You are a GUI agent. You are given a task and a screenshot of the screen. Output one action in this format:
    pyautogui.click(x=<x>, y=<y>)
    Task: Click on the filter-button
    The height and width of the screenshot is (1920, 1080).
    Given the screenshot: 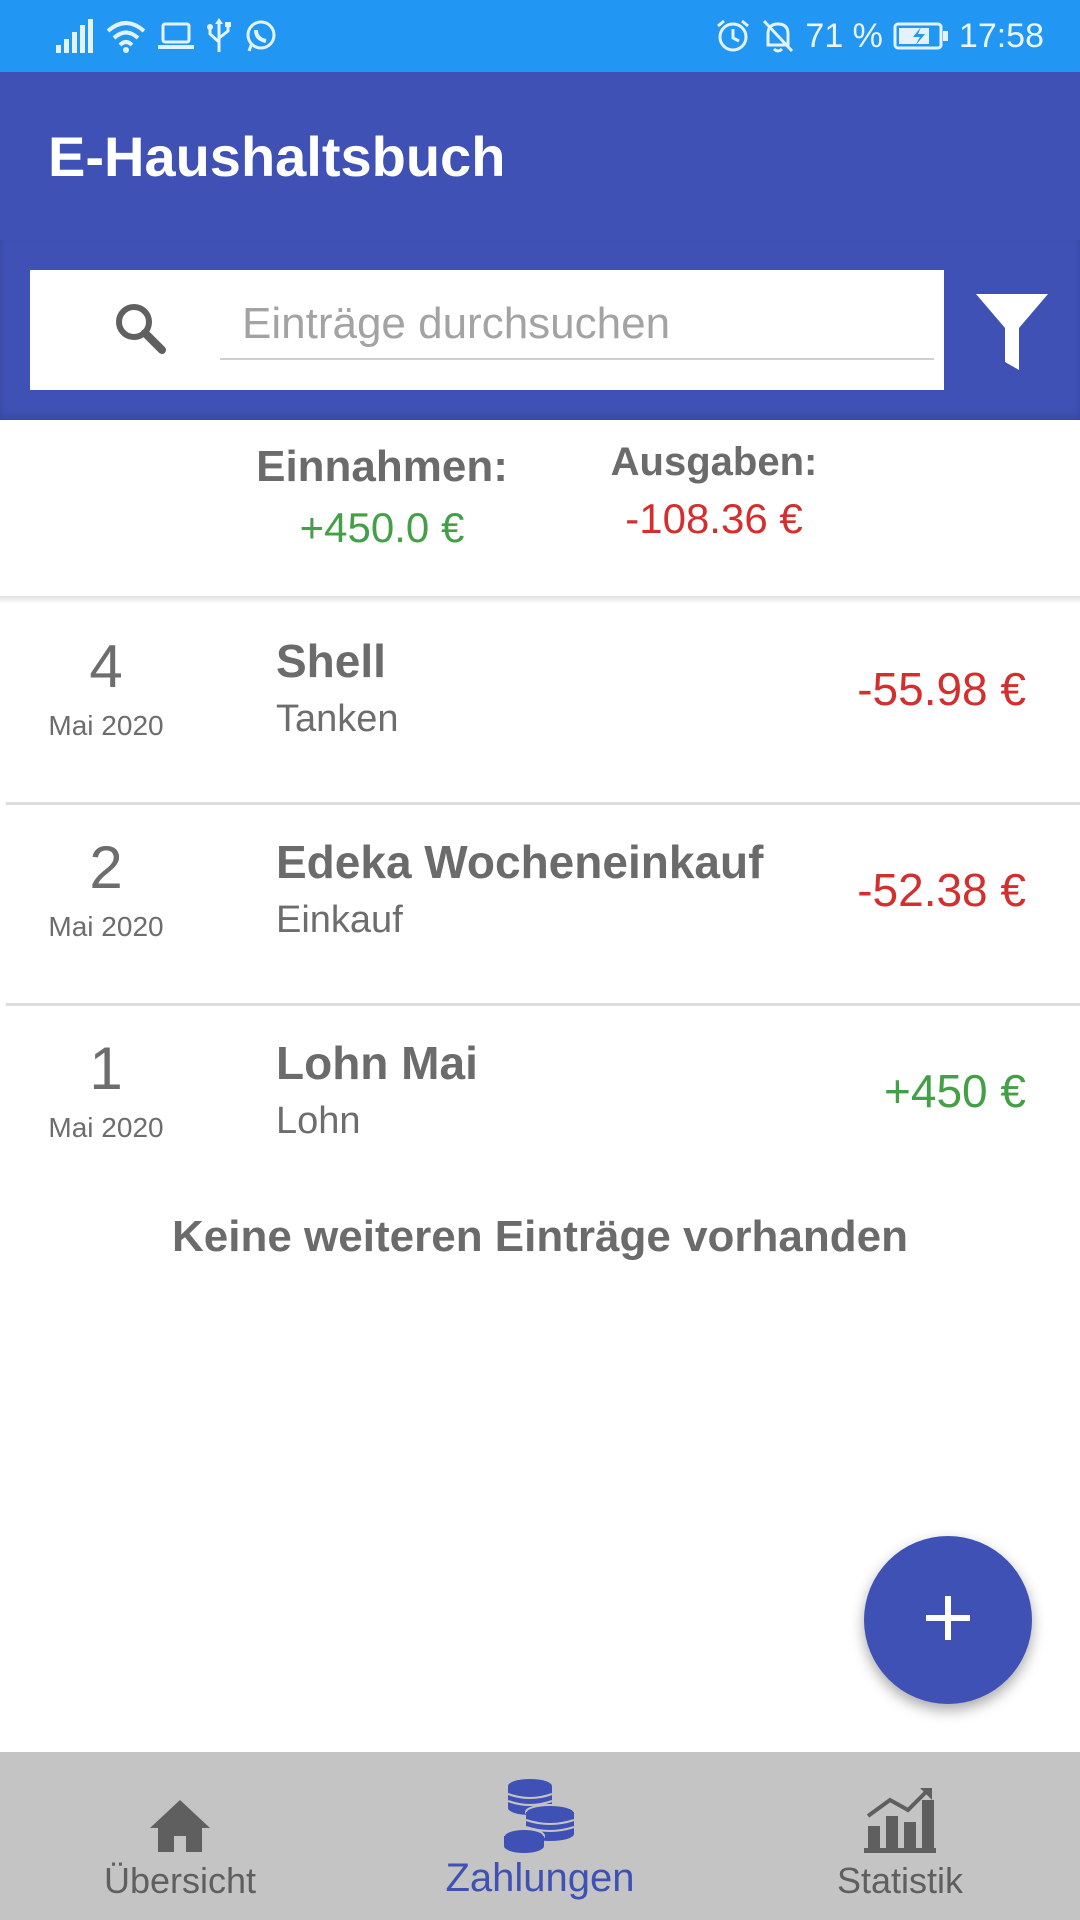 What is the action you would take?
    pyautogui.click(x=1012, y=332)
    